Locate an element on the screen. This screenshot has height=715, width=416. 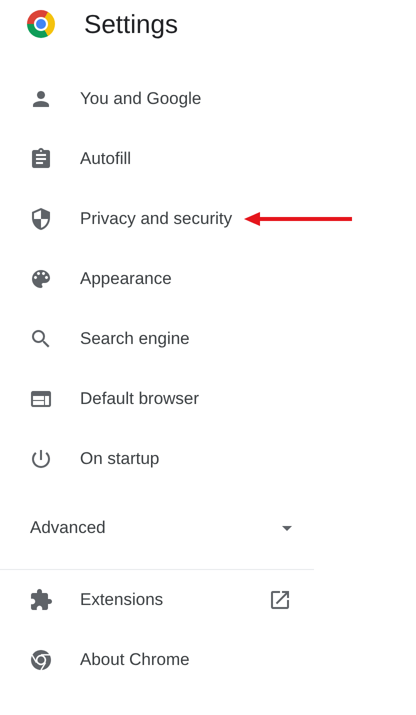
menu-item: About Chrome is located at coordinates (157, 660).